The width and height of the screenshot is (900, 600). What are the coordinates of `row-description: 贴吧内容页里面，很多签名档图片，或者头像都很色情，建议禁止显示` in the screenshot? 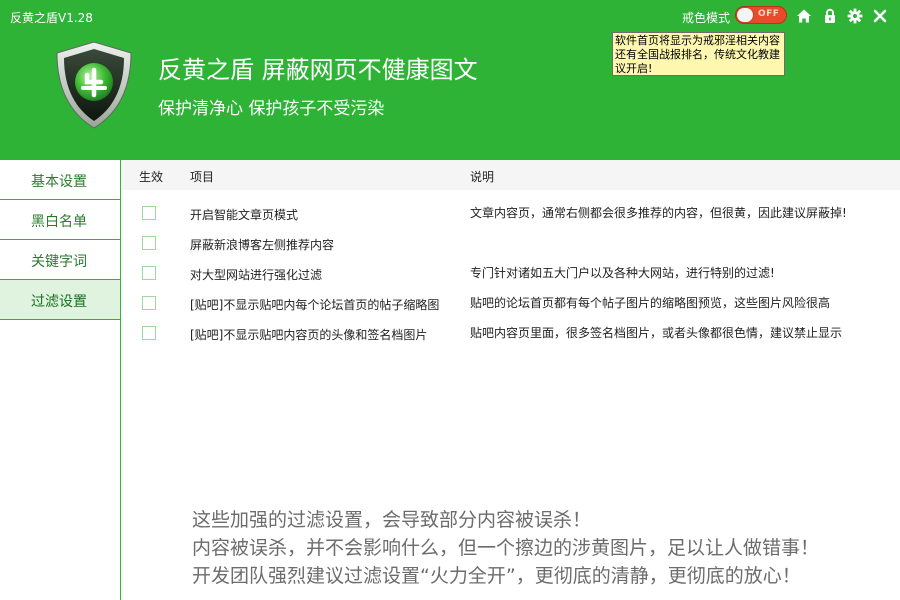 It's located at (656, 333).